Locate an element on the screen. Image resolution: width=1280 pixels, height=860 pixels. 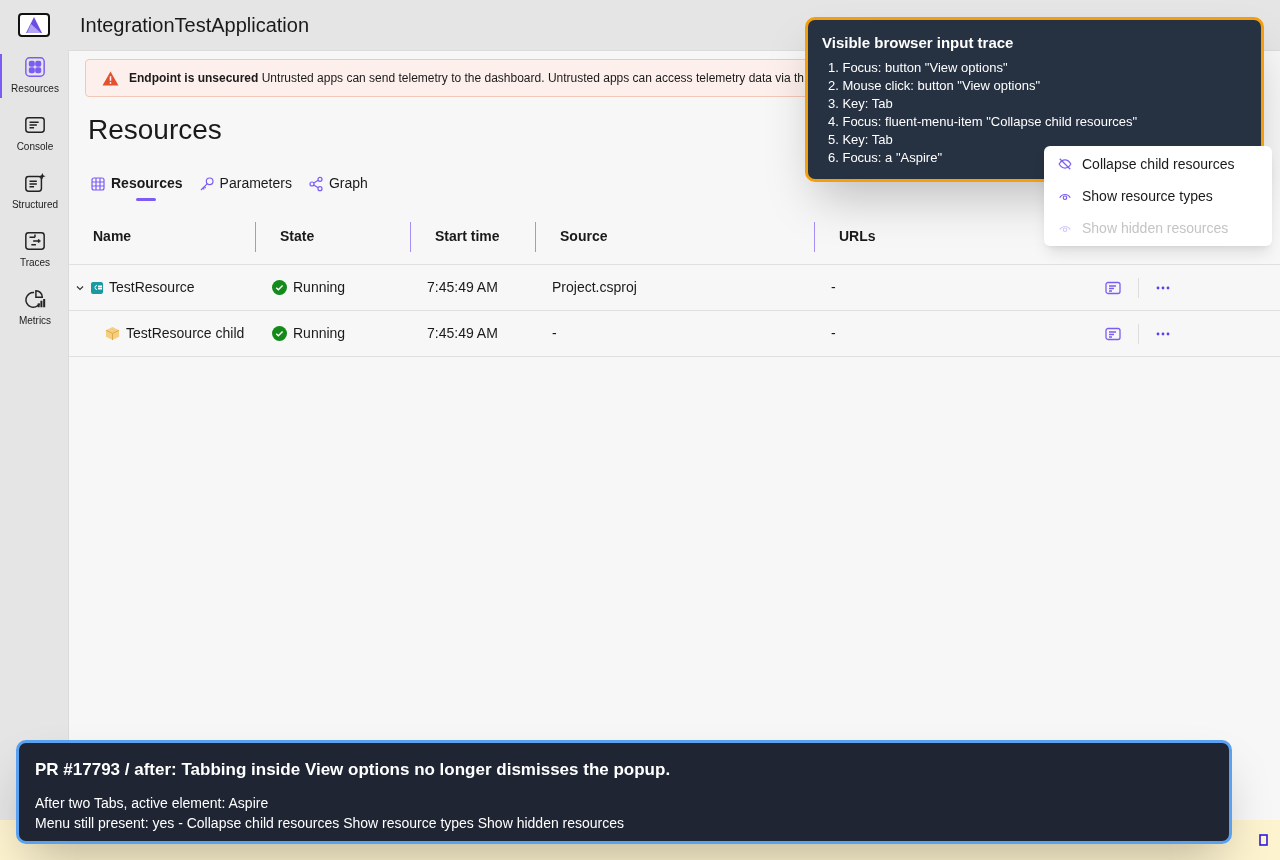
tab: Resources is located at coordinates (136, 187).